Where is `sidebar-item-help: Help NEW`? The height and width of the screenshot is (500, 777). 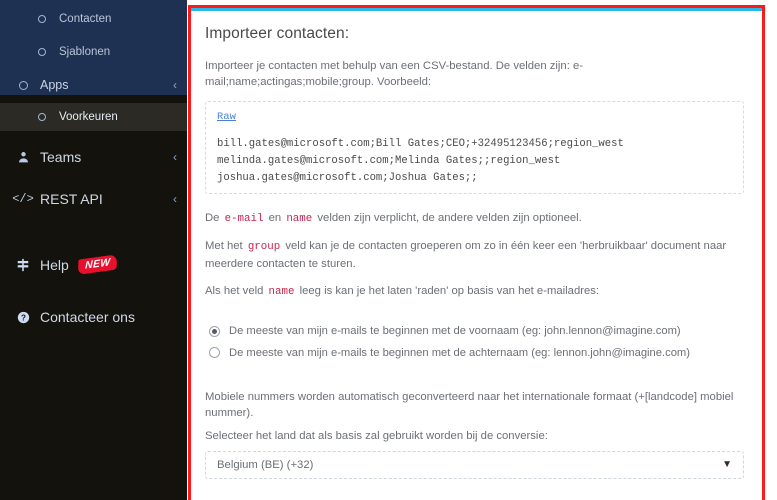 sidebar-item-help: Help NEW is located at coordinates (93, 265).